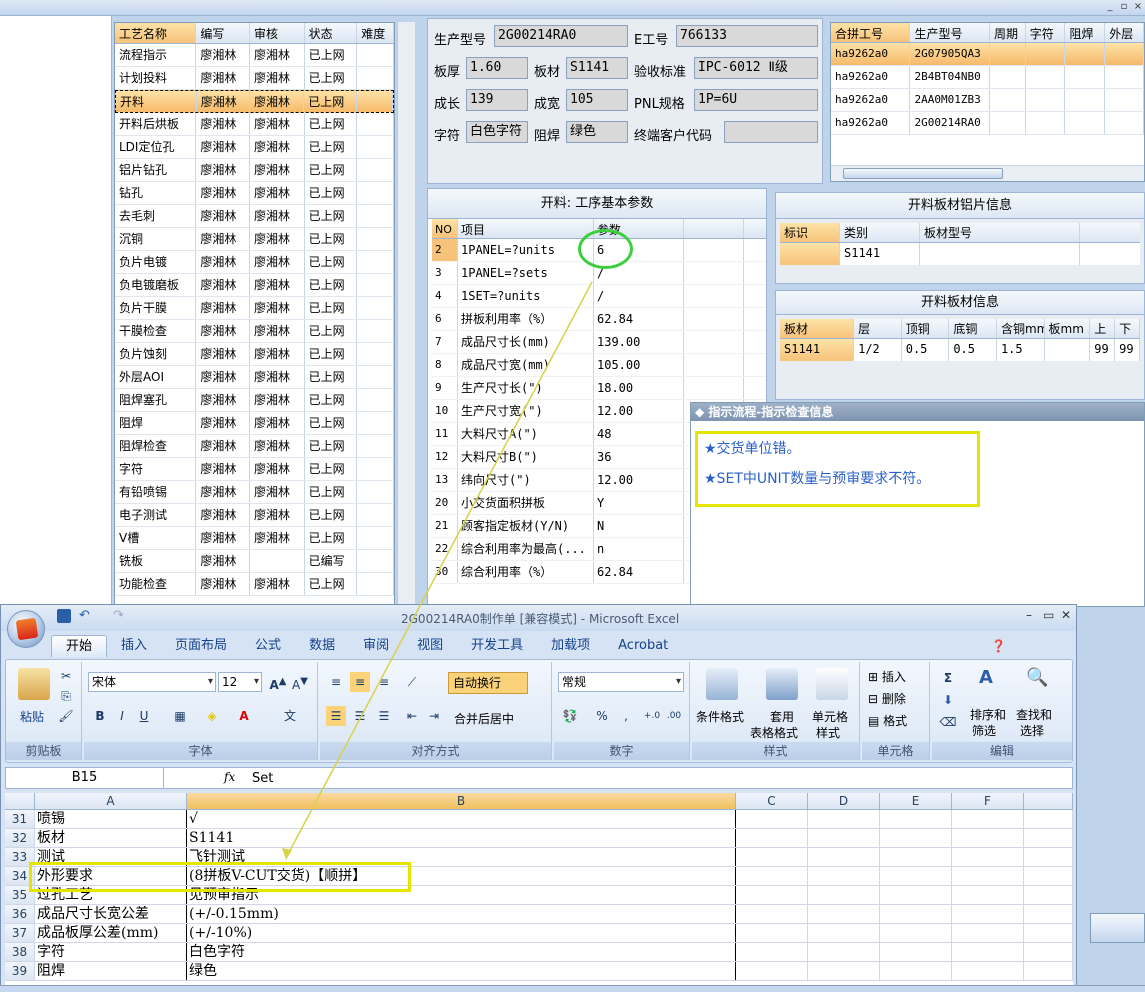  I want to click on paste-icon, so click(34, 684).